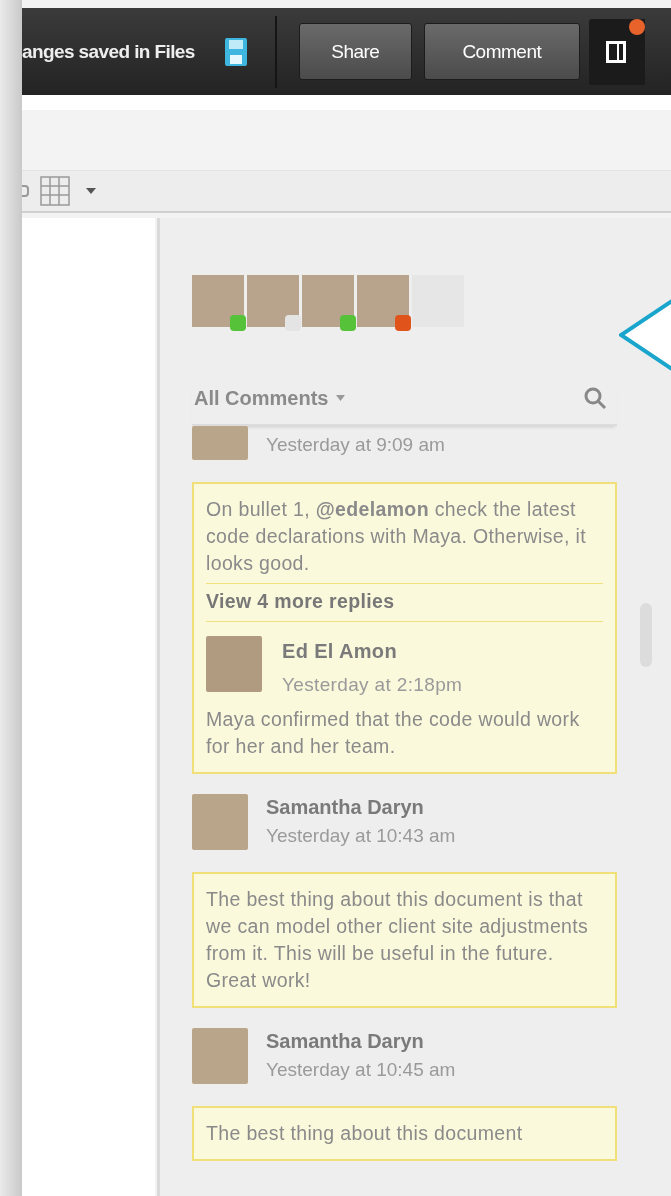  What do you see at coordinates (501, 51) in the screenshot?
I see `comment-button: Comment` at bounding box center [501, 51].